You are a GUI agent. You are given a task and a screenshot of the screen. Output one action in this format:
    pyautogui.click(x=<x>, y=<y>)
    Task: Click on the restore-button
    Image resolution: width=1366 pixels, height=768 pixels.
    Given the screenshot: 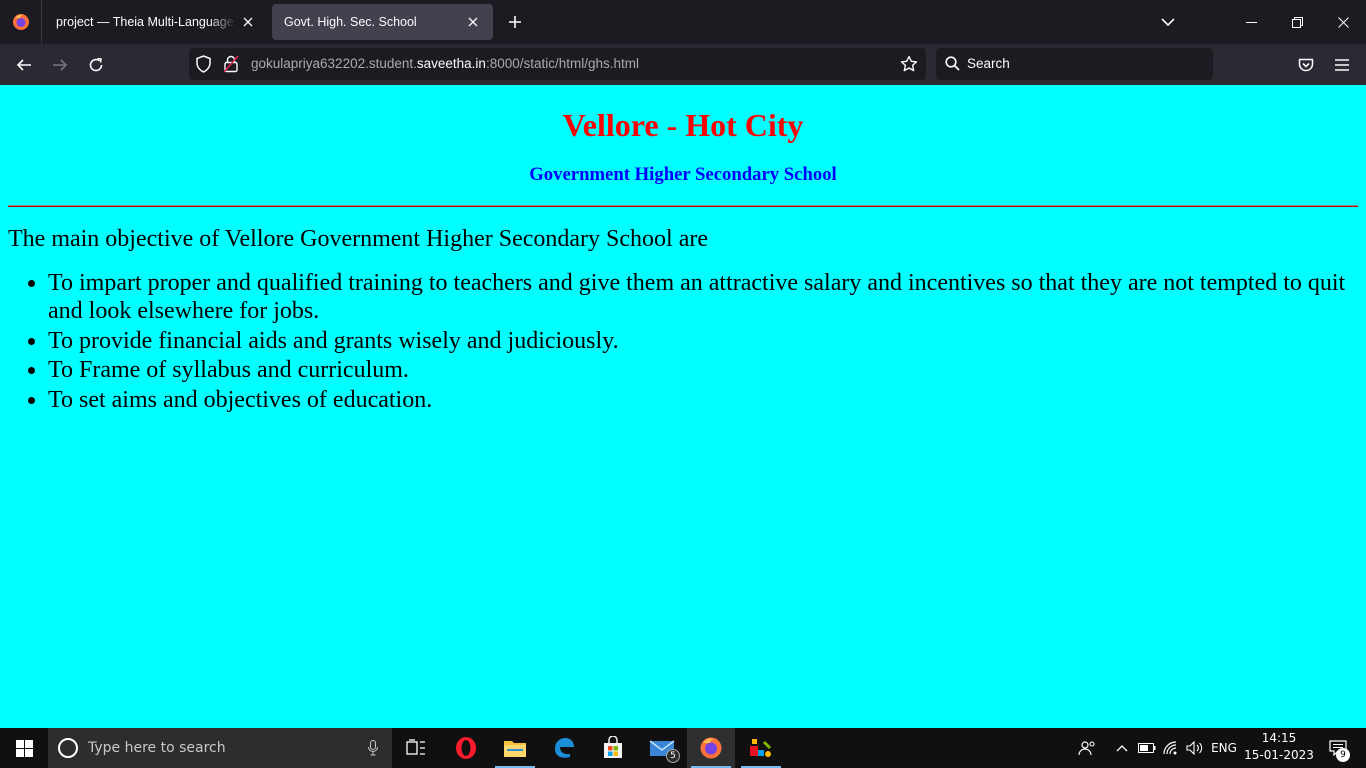 What is the action you would take?
    pyautogui.click(x=1297, y=22)
    